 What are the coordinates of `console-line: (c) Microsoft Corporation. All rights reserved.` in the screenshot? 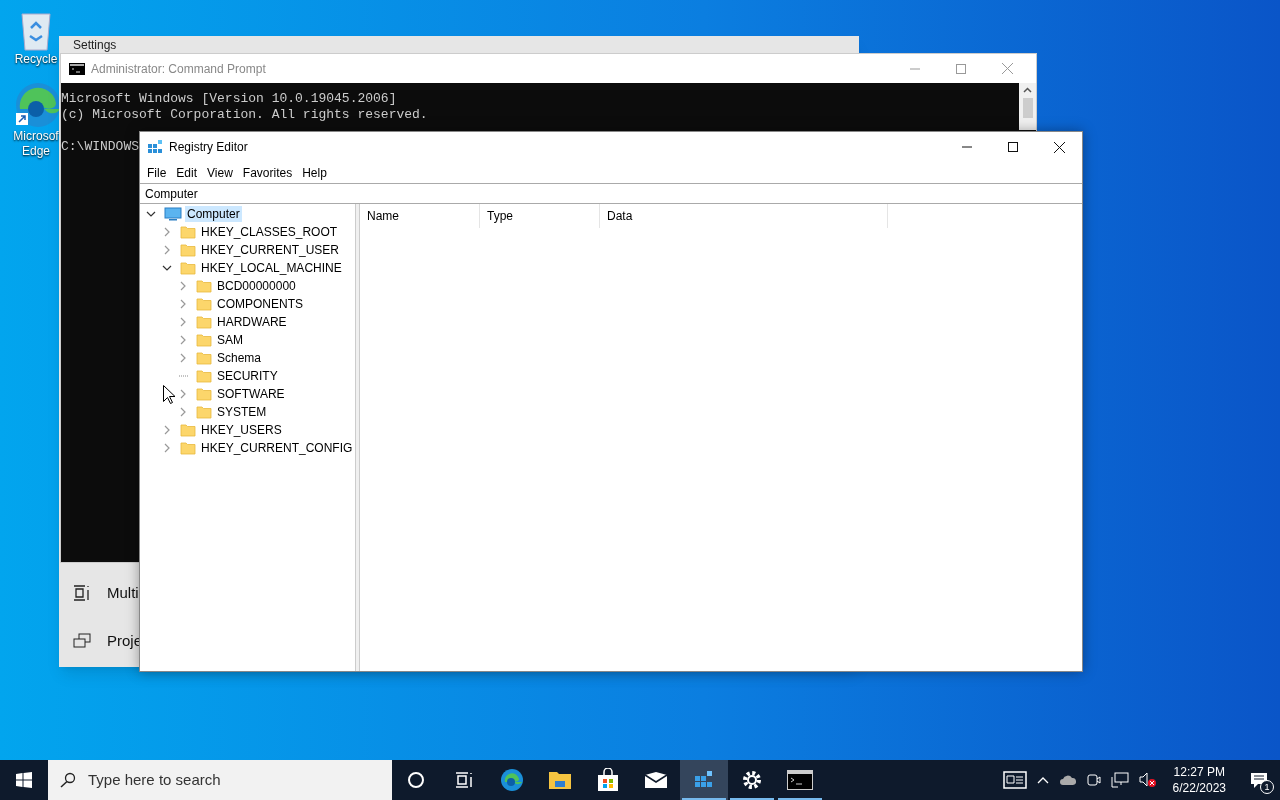 It's located at (244, 114).